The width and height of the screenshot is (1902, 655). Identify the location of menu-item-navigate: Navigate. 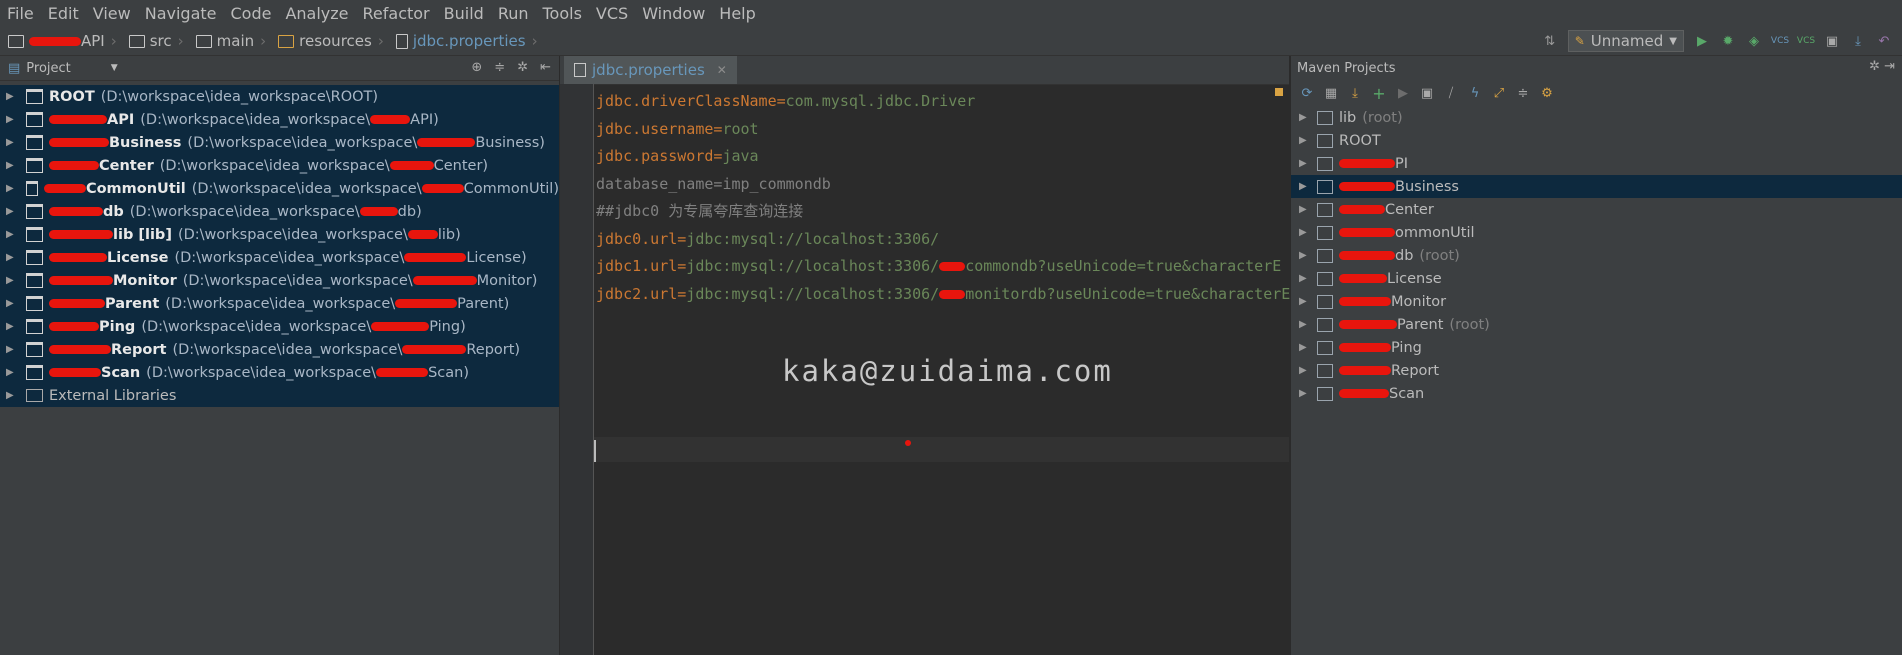
(181, 13).